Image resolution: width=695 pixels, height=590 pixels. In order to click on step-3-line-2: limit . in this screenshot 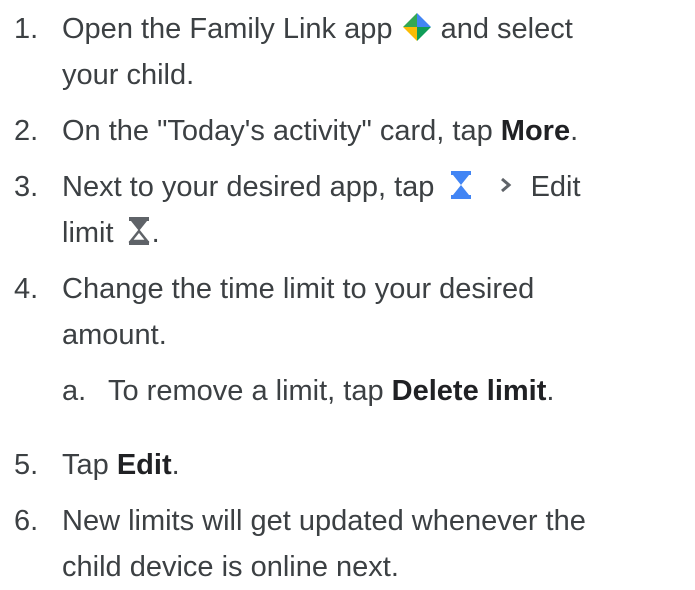, I will do `click(111, 233)`.